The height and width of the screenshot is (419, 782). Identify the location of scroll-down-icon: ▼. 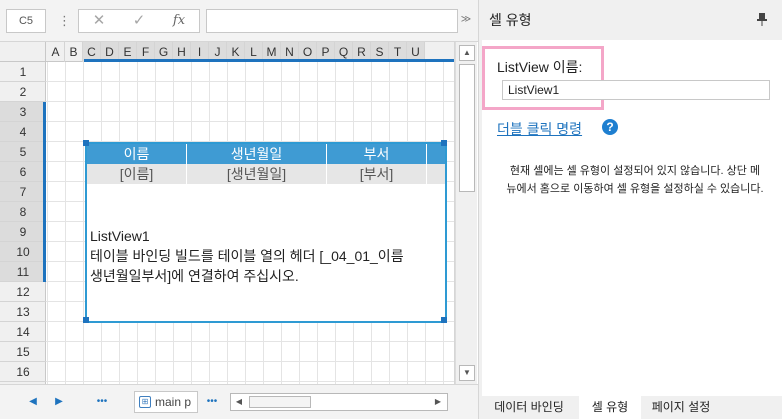
(467, 373).